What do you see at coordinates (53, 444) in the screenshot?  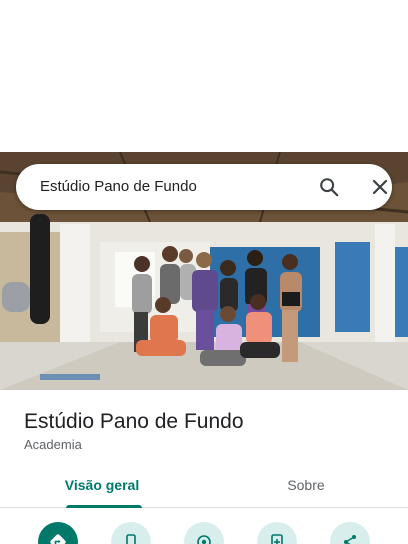 I see `place-category: Academia` at bounding box center [53, 444].